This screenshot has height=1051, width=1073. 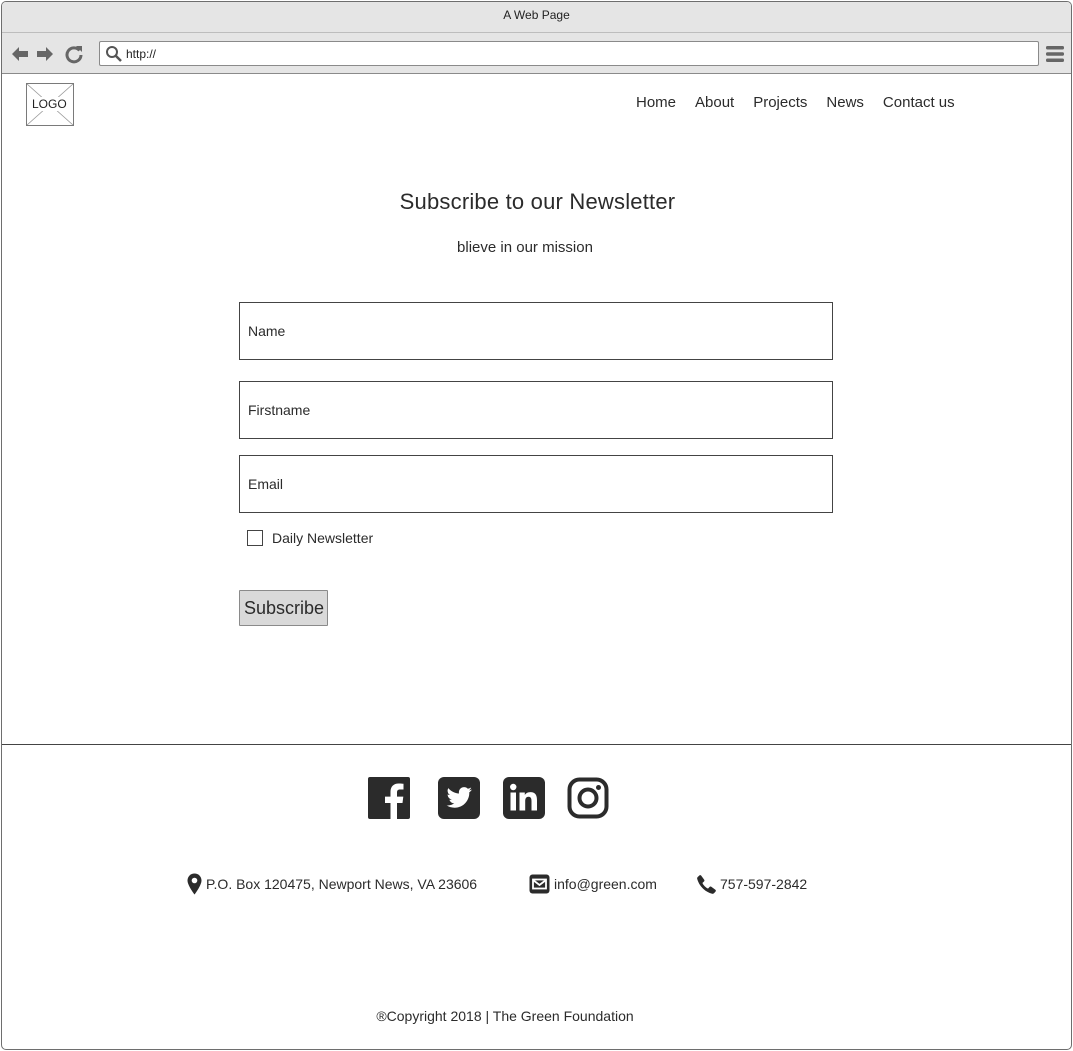 What do you see at coordinates (919, 105) in the screenshot?
I see `nav-contact-us: Contact us` at bounding box center [919, 105].